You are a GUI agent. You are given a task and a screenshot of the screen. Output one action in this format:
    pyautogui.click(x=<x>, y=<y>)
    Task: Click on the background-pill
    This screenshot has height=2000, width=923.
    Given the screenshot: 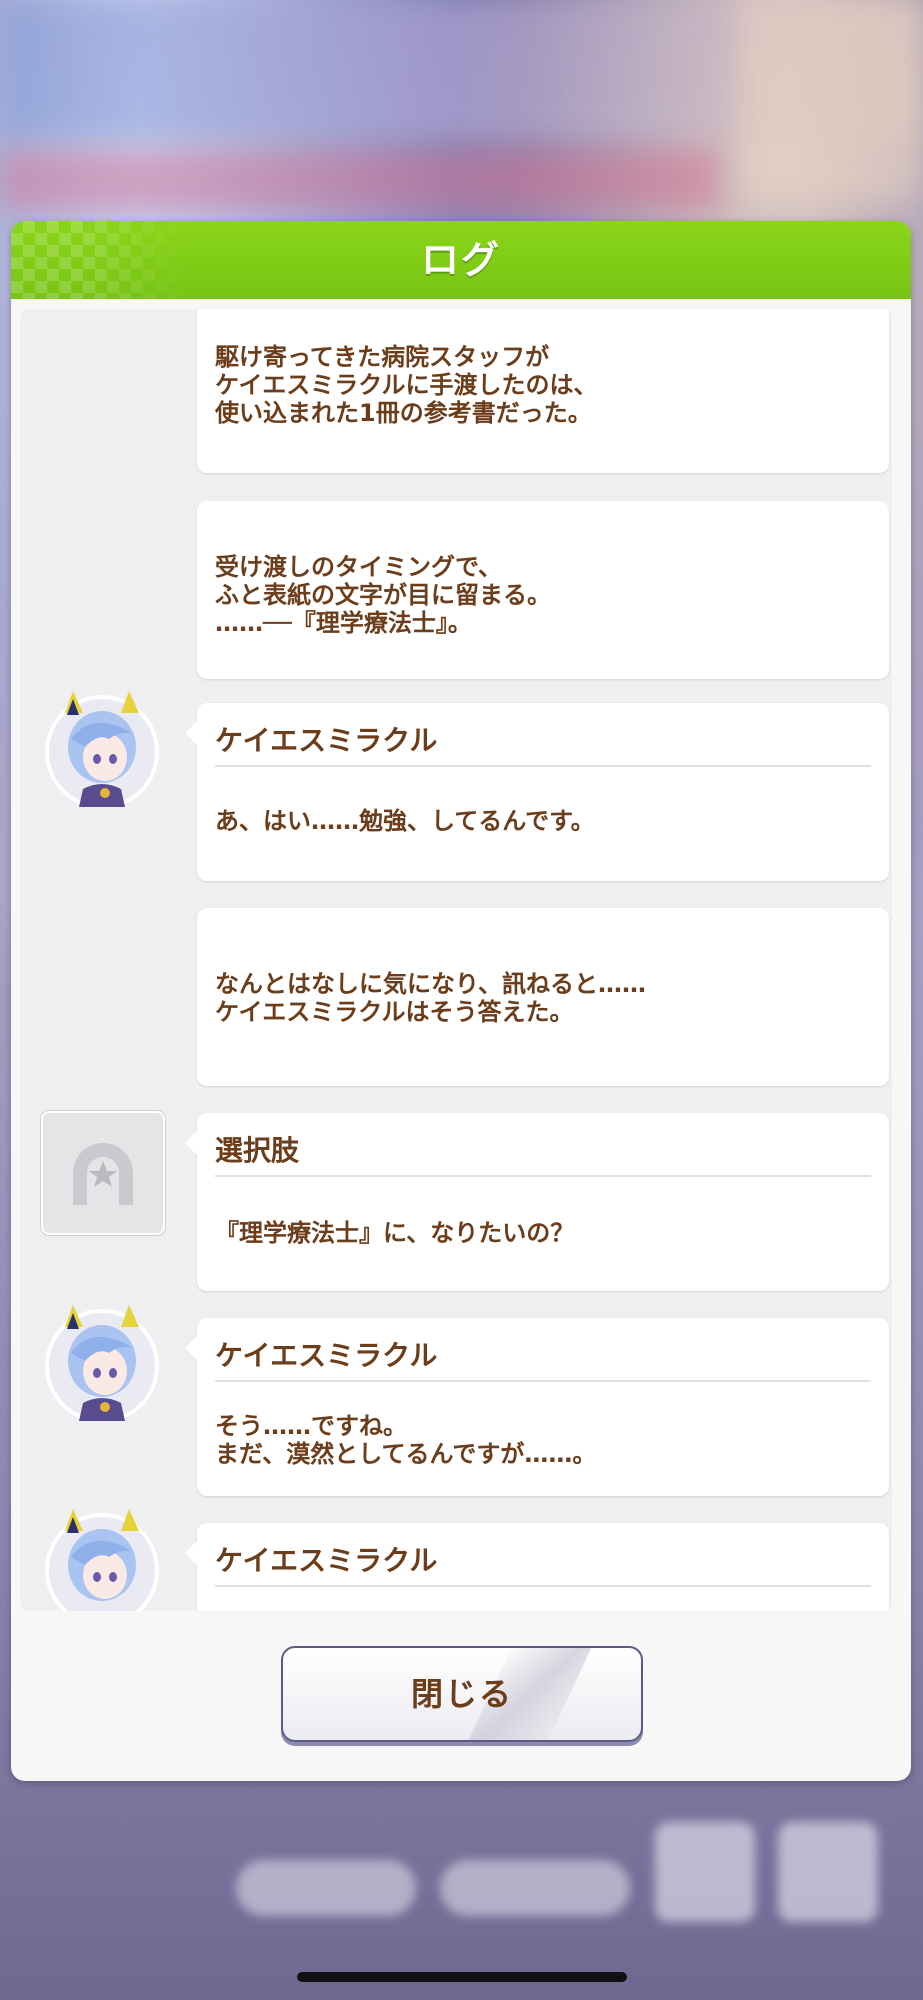 What is the action you would take?
    pyautogui.click(x=535, y=1888)
    